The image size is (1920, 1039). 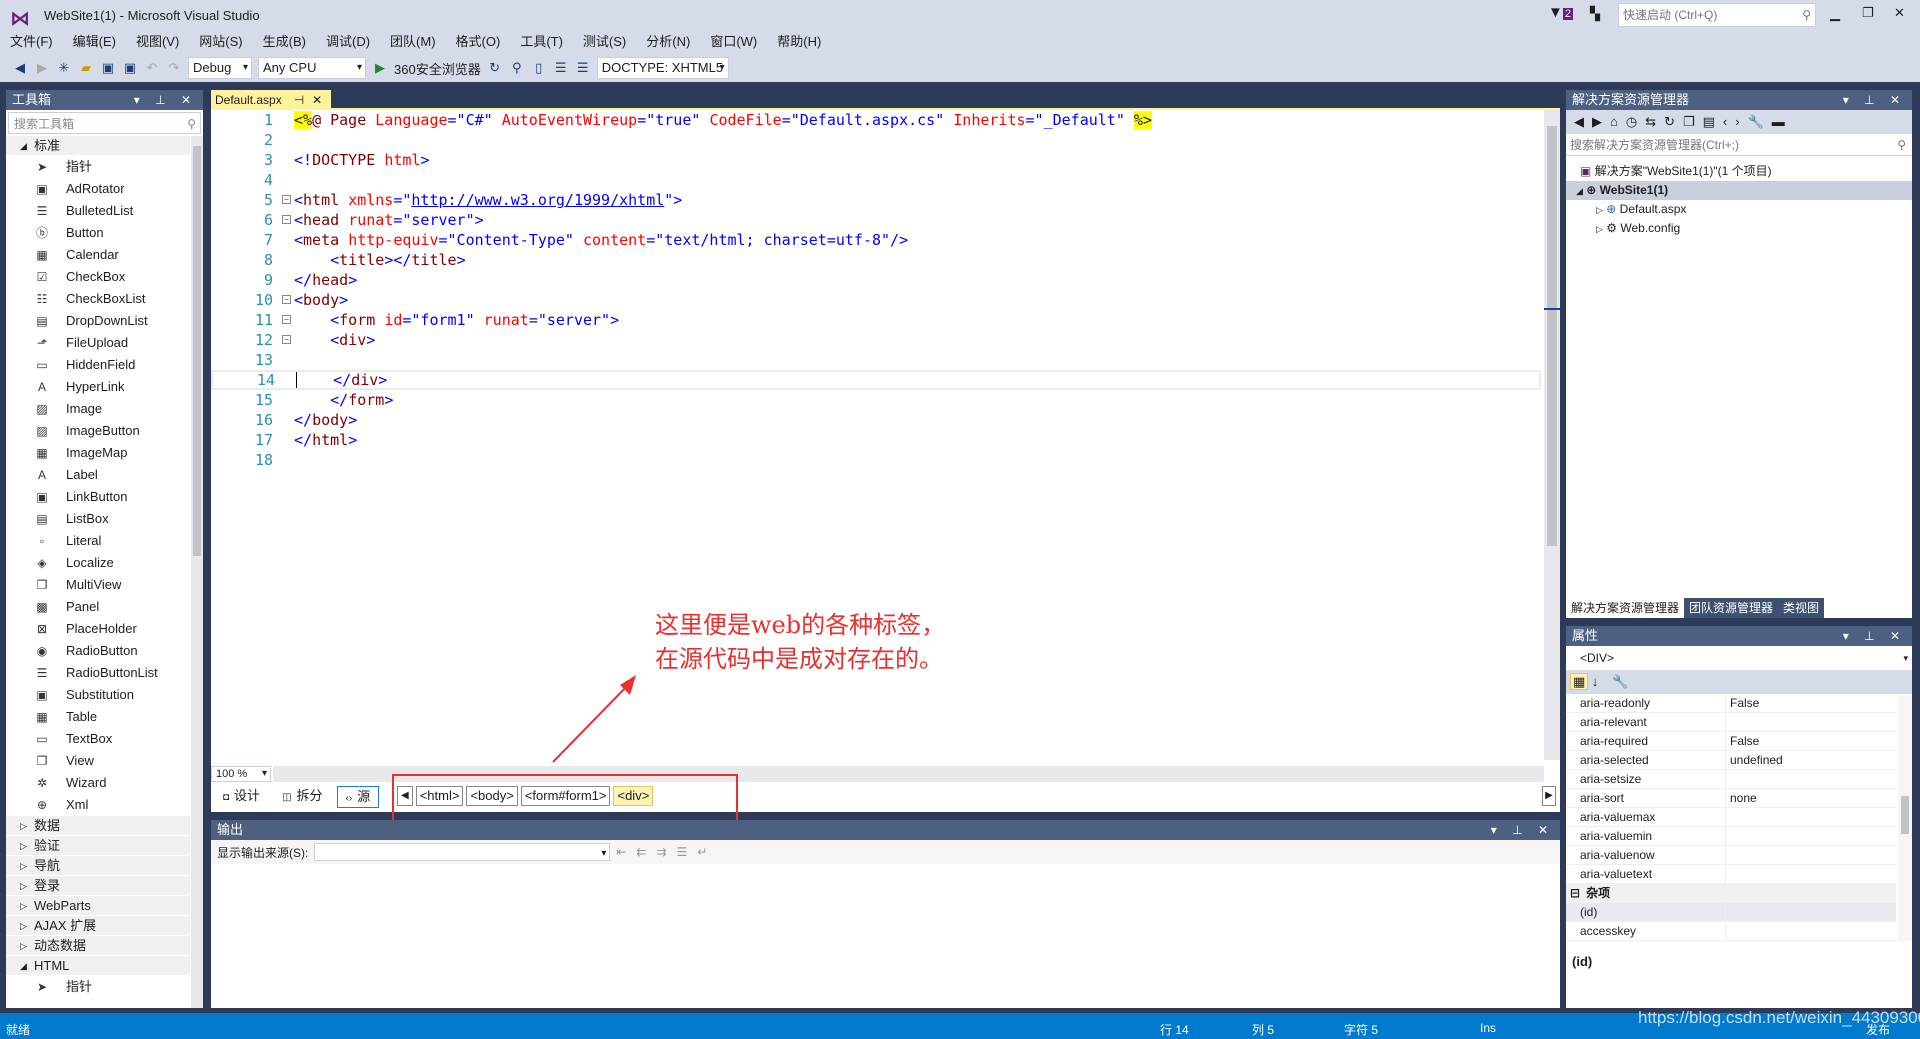 What do you see at coordinates (130, 68) in the screenshot?
I see `save-all-icon: ▣` at bounding box center [130, 68].